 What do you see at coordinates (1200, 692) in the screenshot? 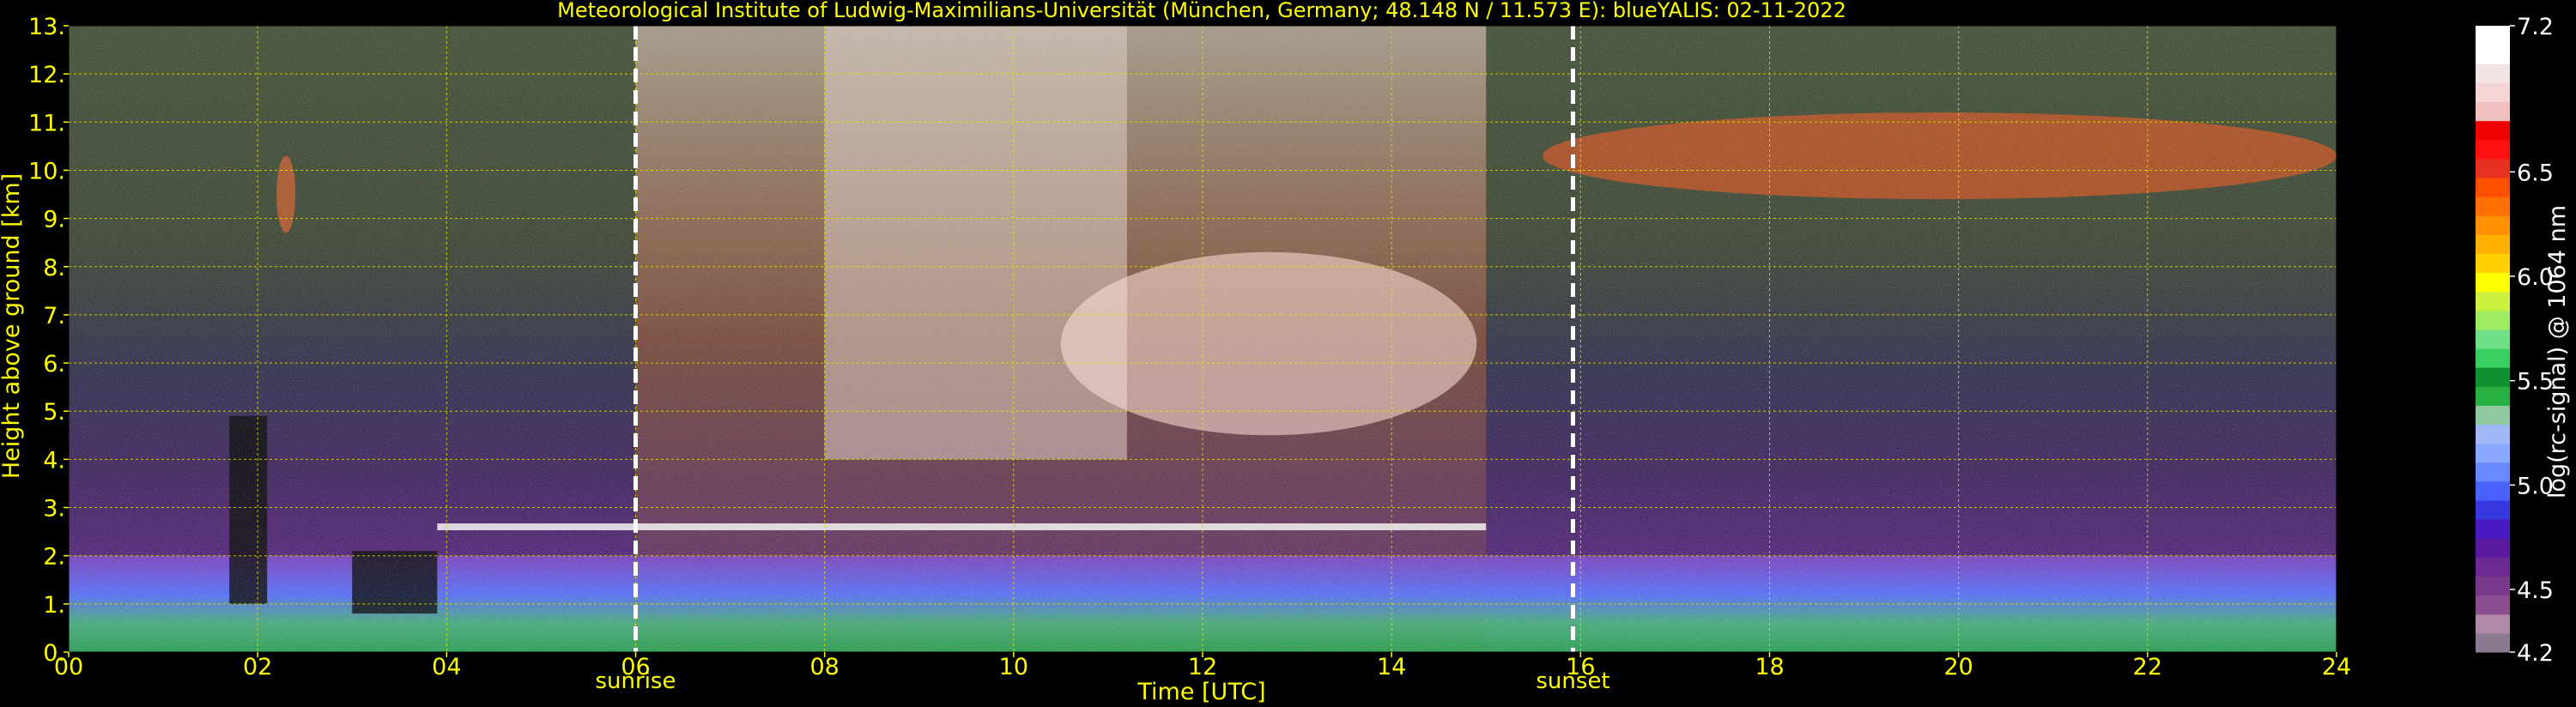
I see `x-axis-label: Time [UTC]` at bounding box center [1200, 692].